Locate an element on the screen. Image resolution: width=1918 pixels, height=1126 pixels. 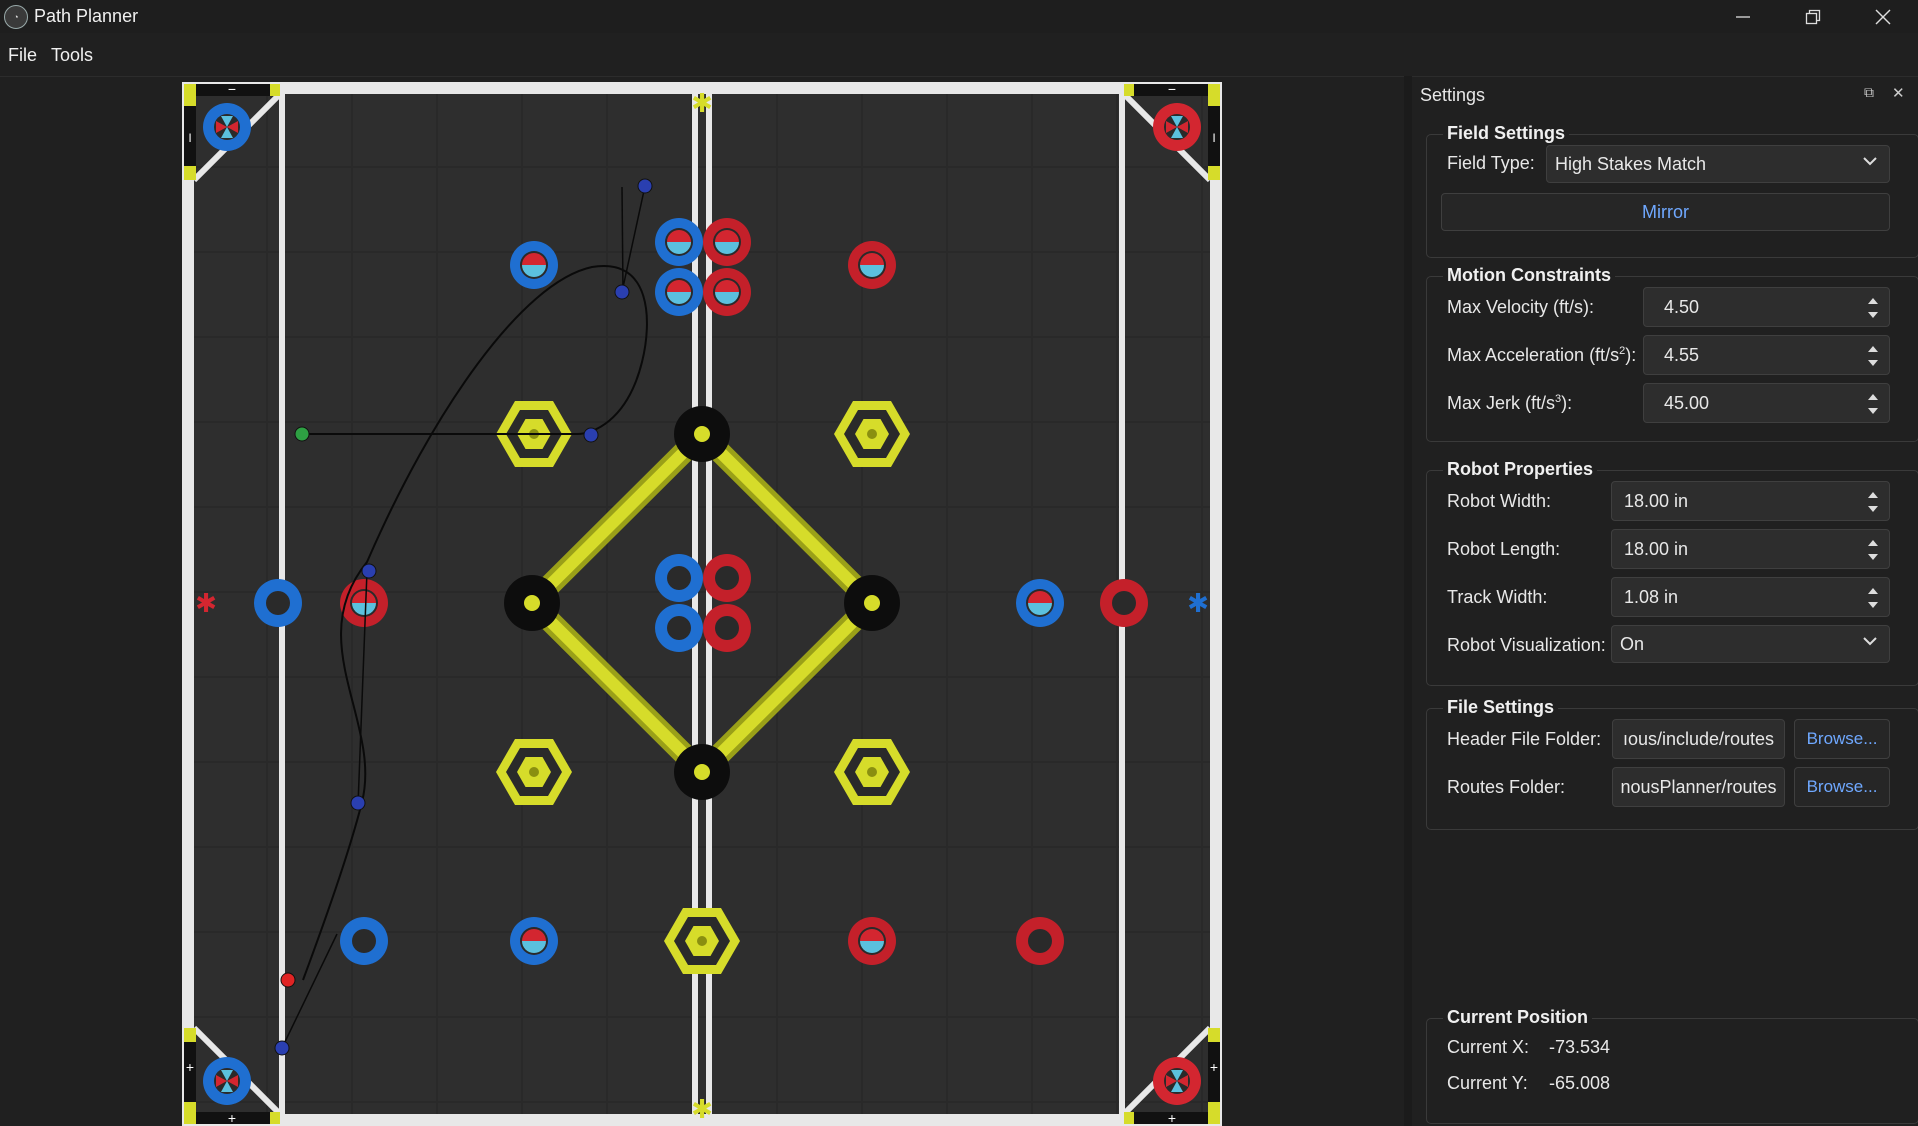
restore-button is located at coordinates (1813, 16).